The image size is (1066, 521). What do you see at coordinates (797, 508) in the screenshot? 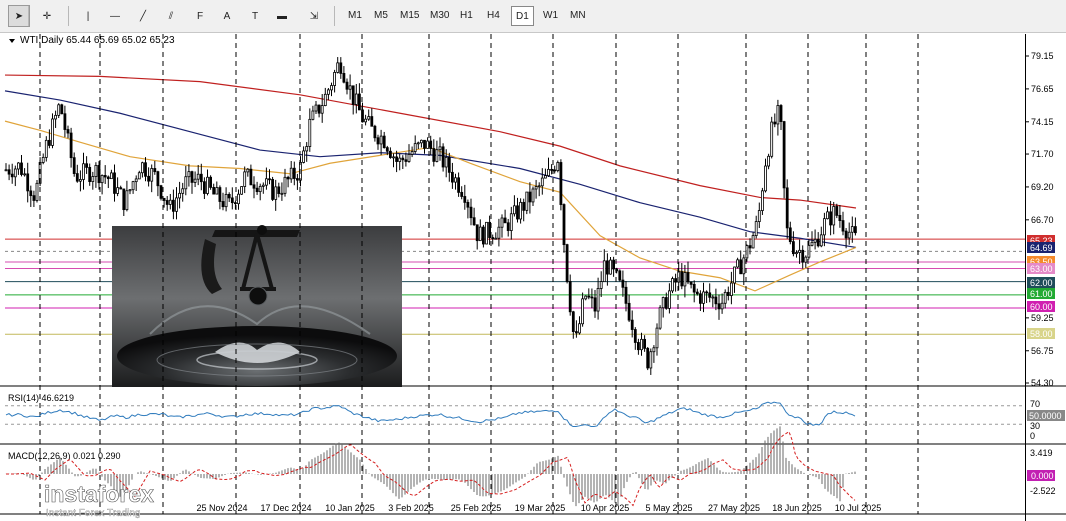
I see `date-label: 18 Jun 2025` at bounding box center [797, 508].